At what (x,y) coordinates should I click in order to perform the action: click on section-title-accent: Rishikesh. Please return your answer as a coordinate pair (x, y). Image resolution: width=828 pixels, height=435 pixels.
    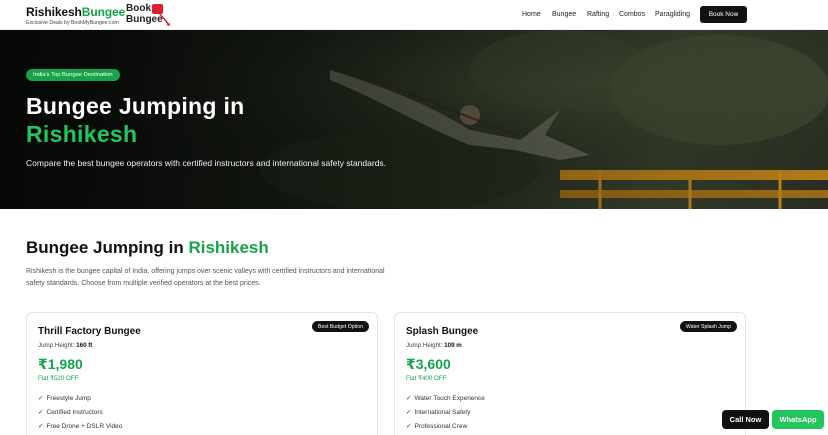
    Looking at the image, I should click on (228, 247).